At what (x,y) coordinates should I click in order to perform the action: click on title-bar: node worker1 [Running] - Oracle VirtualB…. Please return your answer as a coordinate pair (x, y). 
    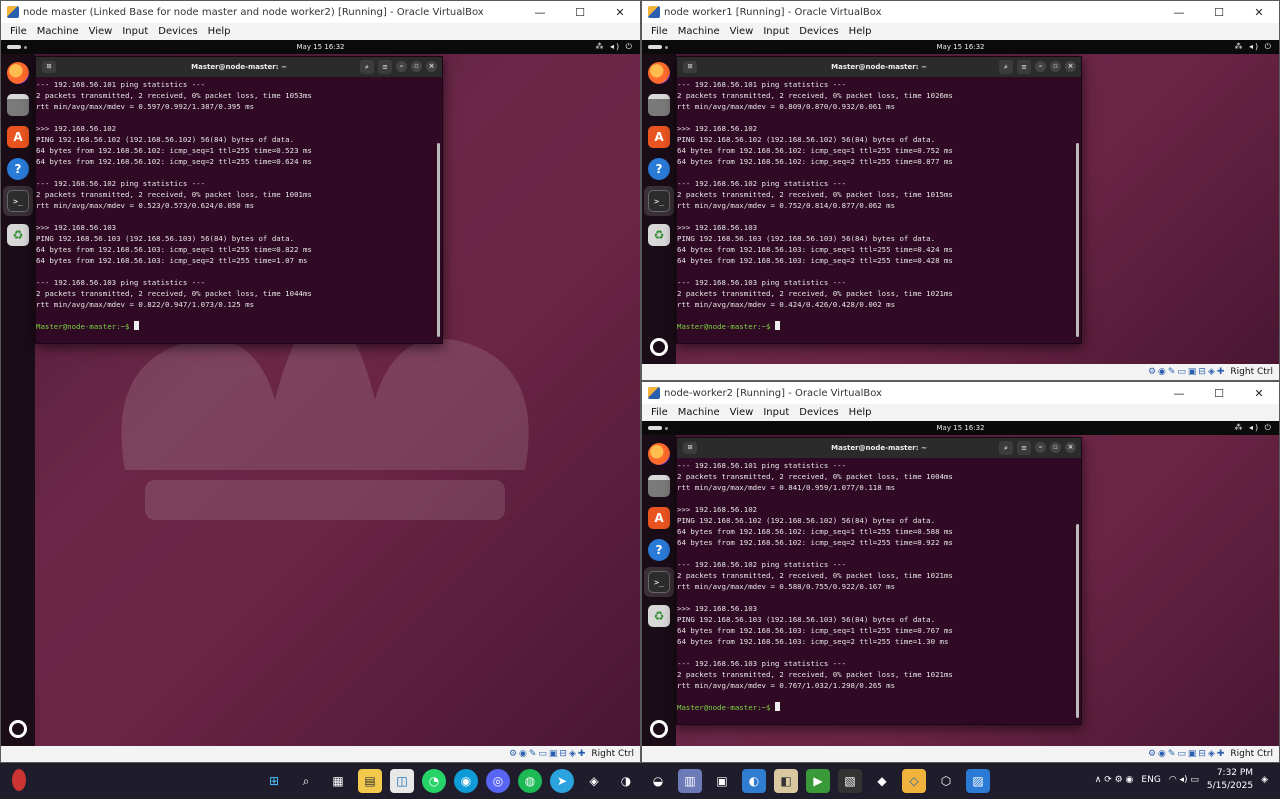
    Looking at the image, I should click on (960, 12).